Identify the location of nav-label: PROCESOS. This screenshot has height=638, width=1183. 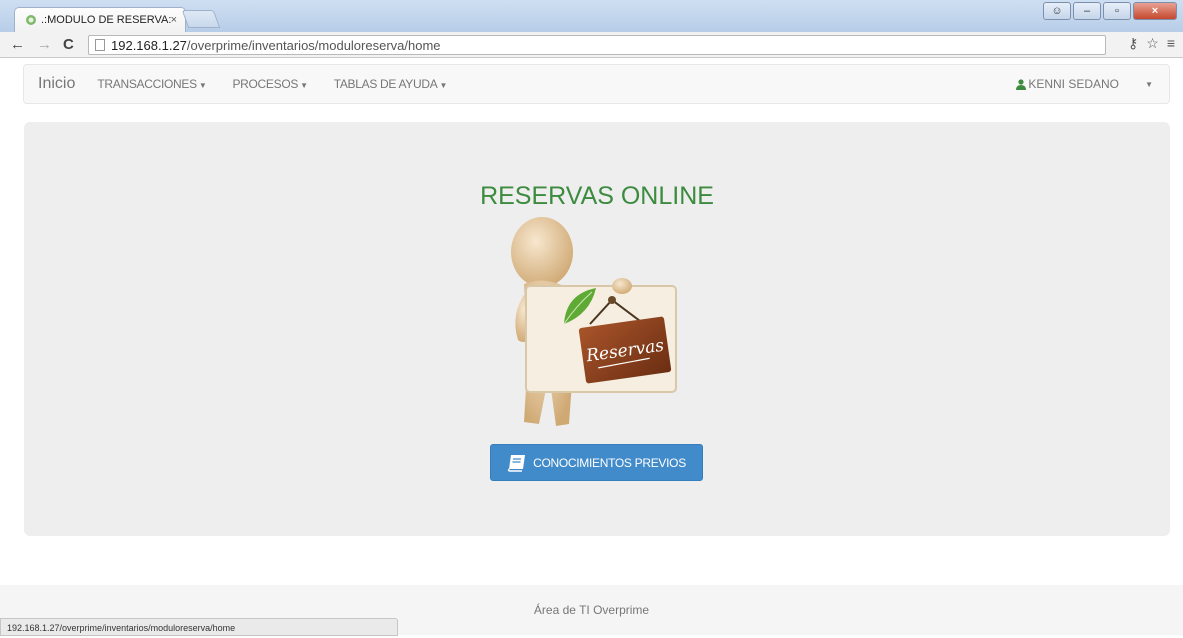
(265, 84).